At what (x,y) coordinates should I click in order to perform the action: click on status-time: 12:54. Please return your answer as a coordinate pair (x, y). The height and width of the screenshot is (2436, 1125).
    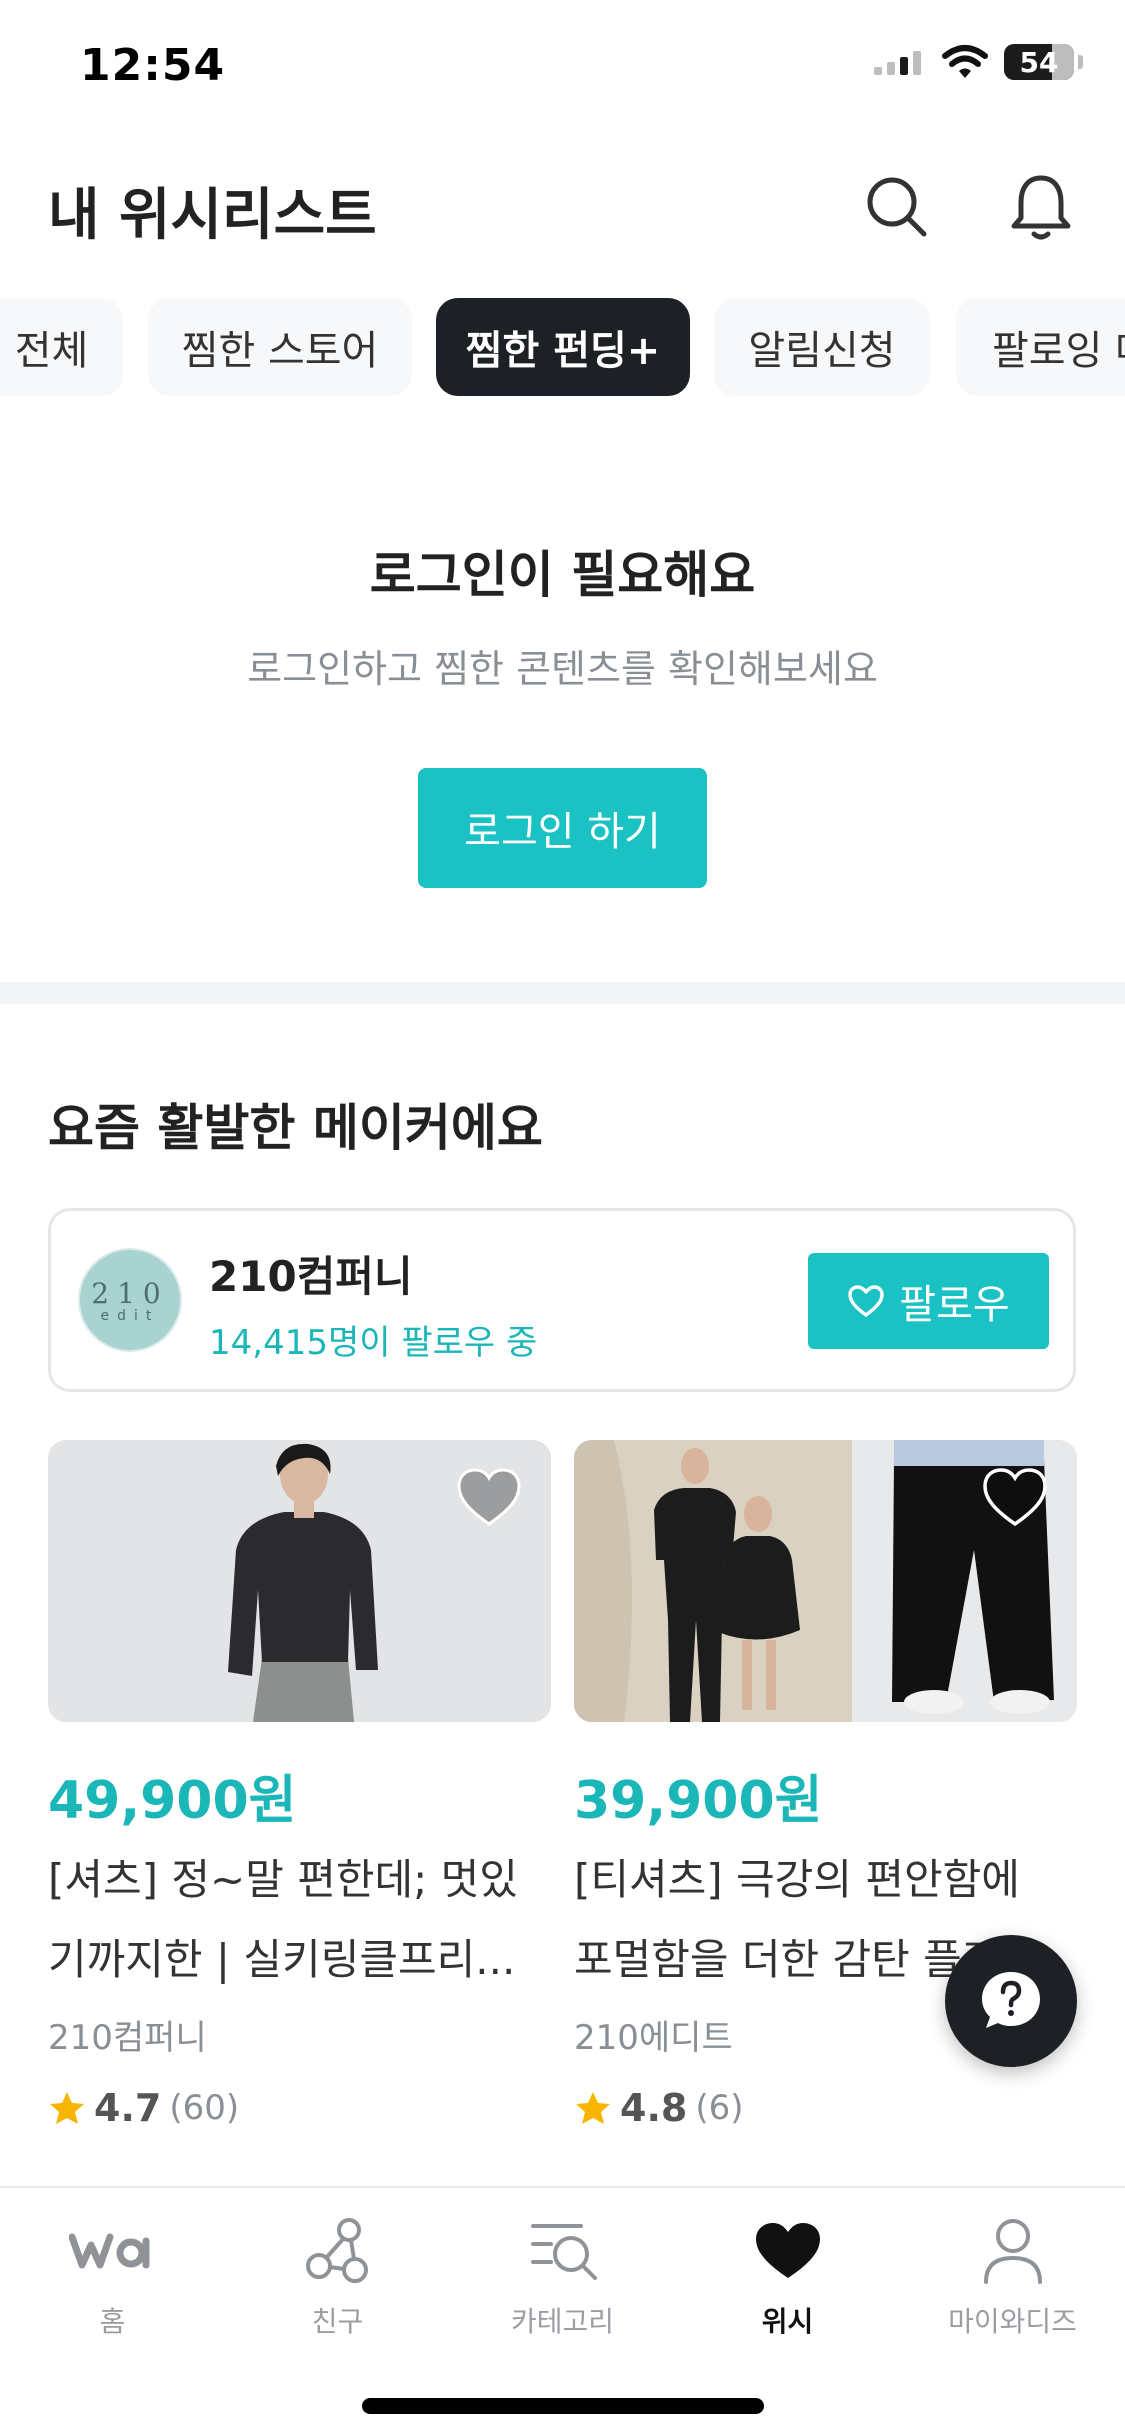
    Looking at the image, I should click on (153, 65).